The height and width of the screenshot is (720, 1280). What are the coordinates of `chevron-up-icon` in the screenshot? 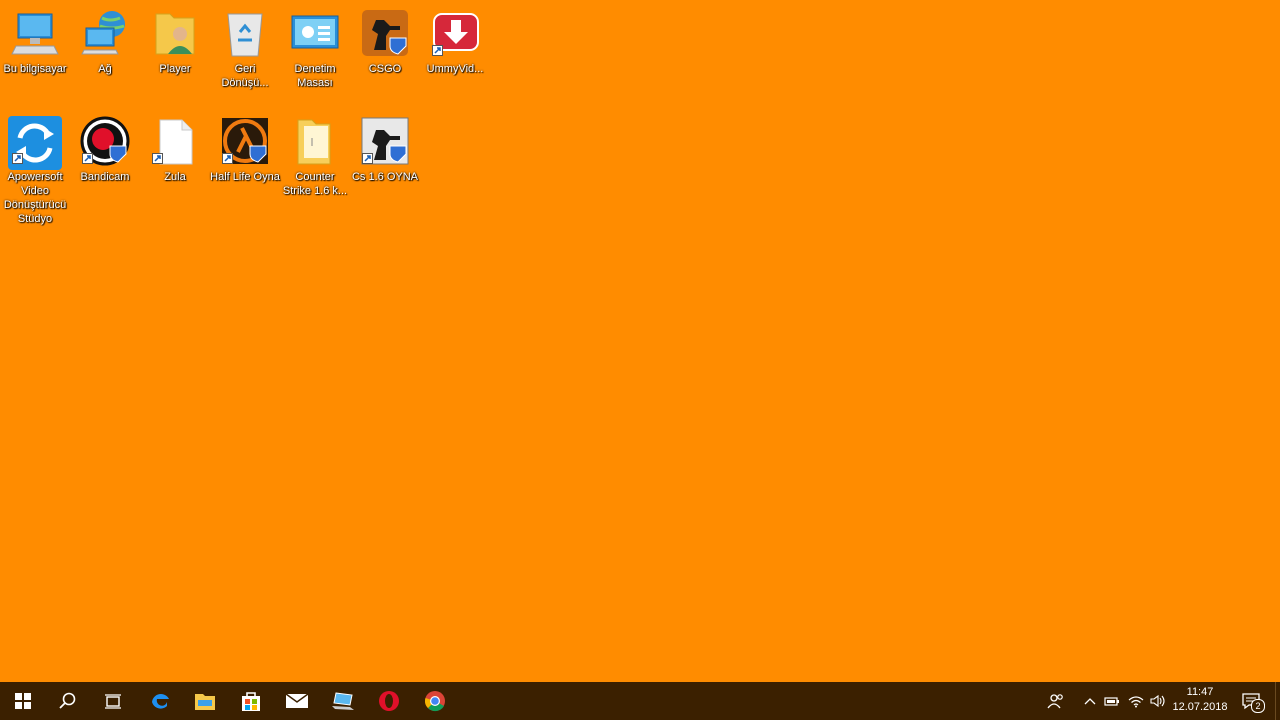 It's located at (1090, 701).